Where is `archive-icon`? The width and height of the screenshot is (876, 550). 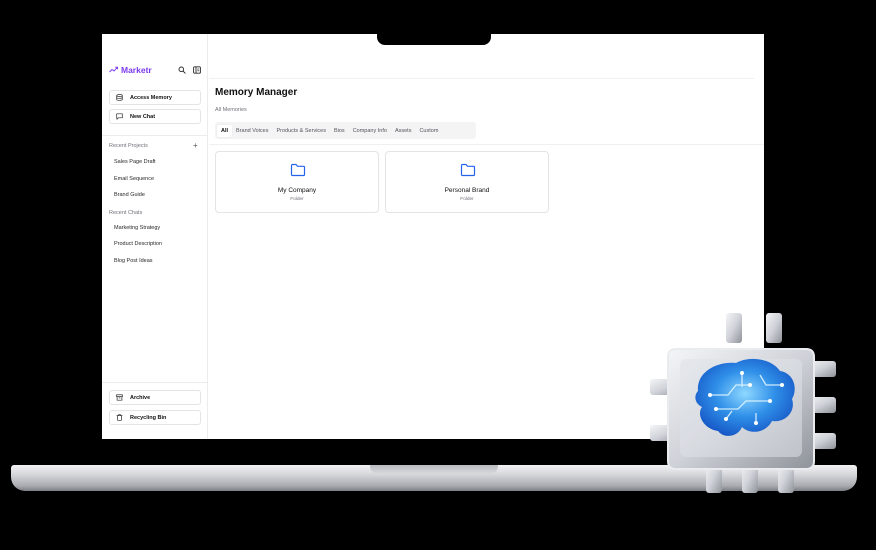 archive-icon is located at coordinates (119, 397).